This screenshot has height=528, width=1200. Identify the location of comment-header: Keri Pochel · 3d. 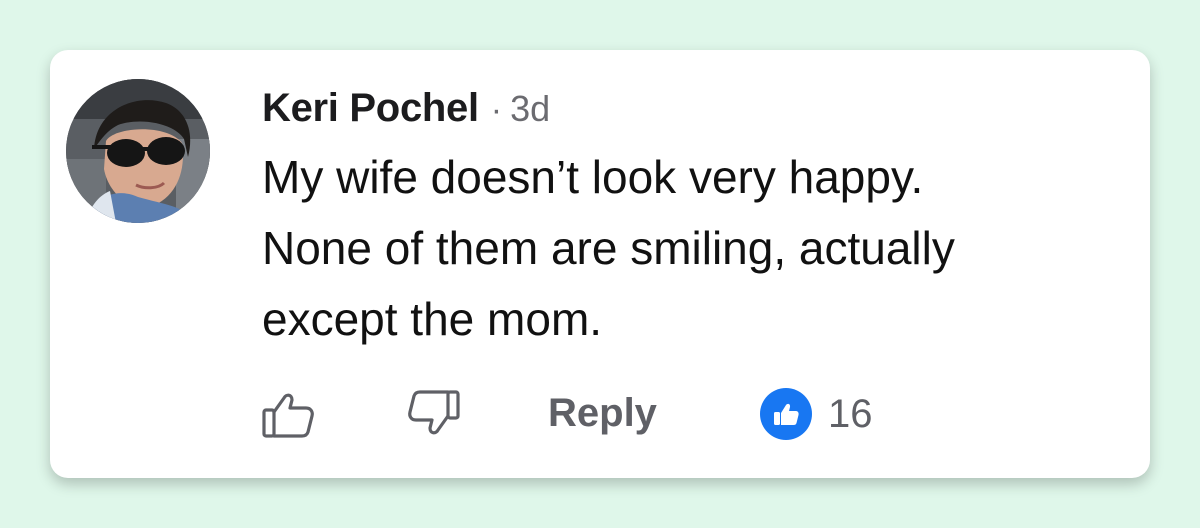
(406, 108).